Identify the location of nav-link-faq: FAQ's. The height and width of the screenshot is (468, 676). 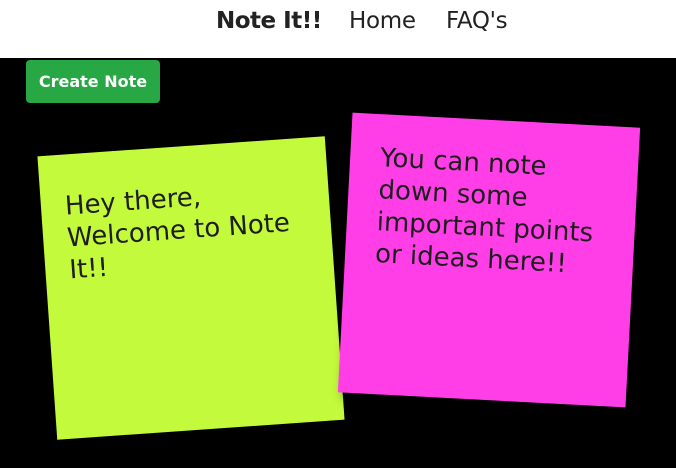
(477, 21).